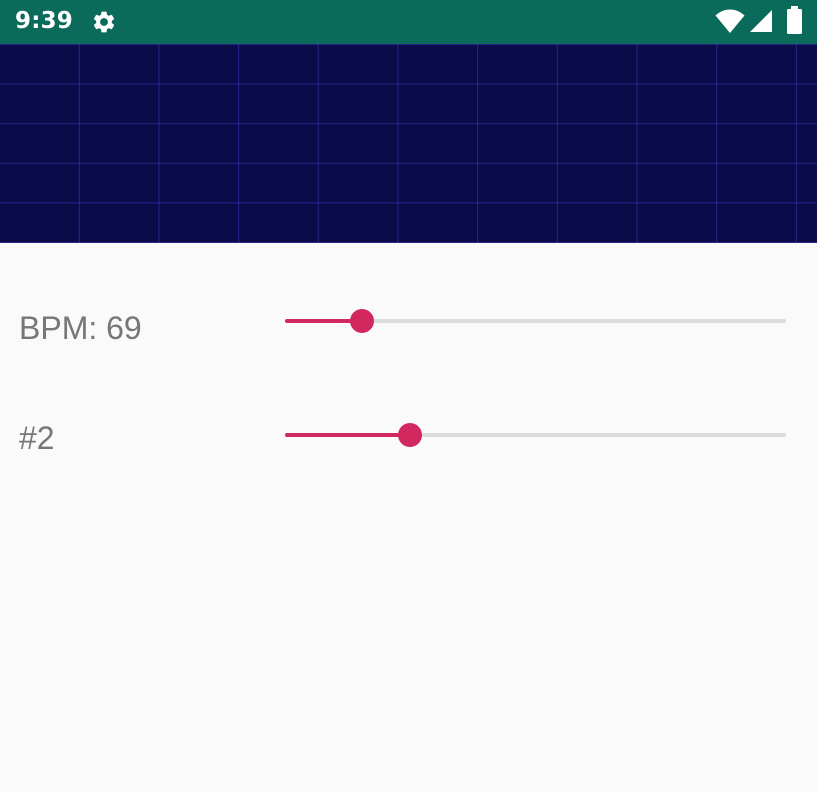 The height and width of the screenshot is (792, 820). Describe the element at coordinates (104, 22) in the screenshot. I see `gear-icon` at that location.